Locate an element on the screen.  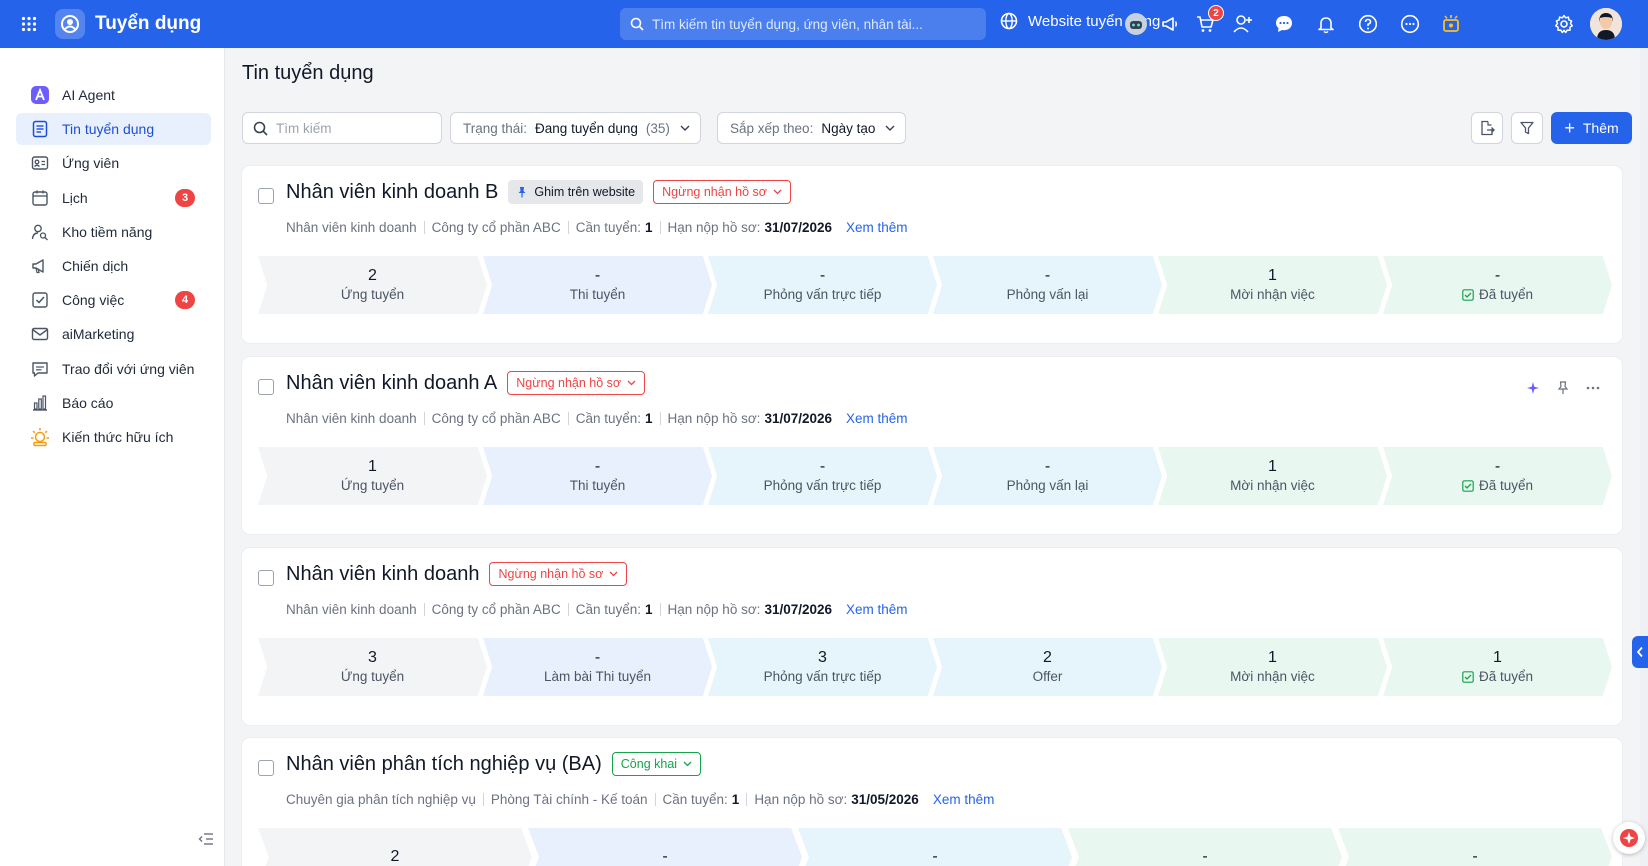
job-department: Công ty cổ phần ABC is located at coordinates (496, 418).